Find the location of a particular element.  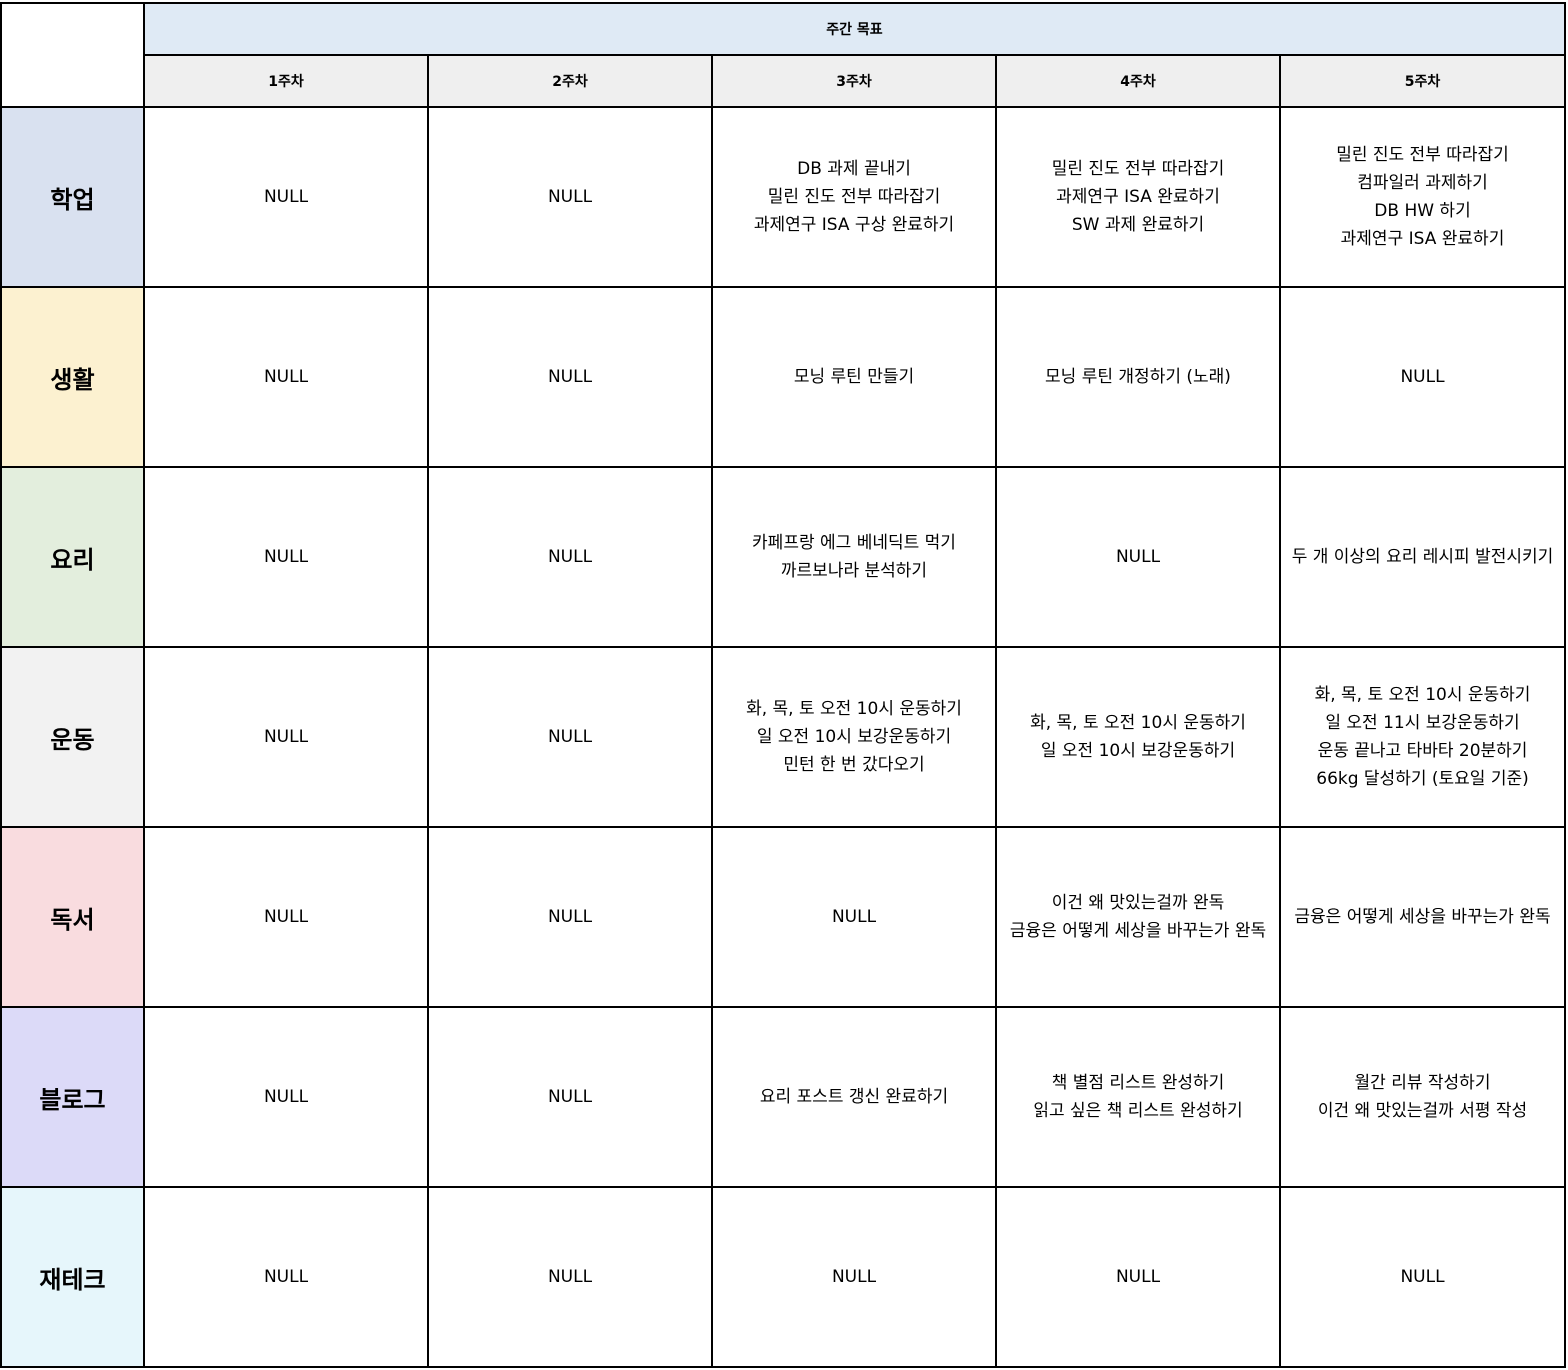

week-header-3: 3주차 is located at coordinates (854, 81).